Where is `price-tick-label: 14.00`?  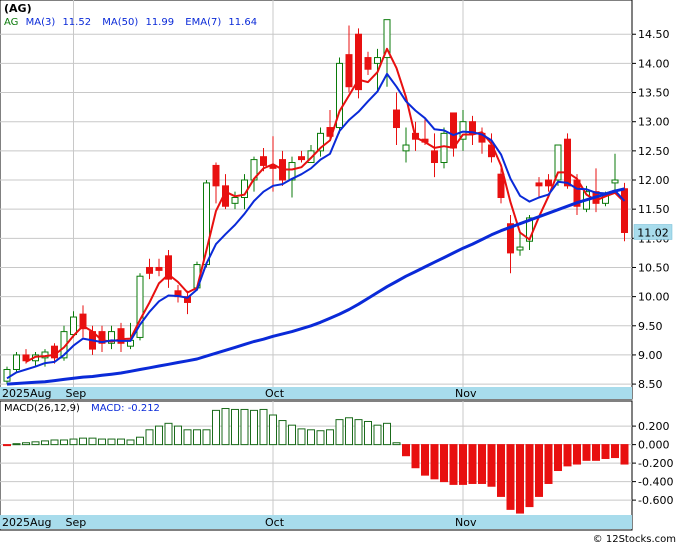
price-tick-label: 14.00 is located at coordinates (654, 63).